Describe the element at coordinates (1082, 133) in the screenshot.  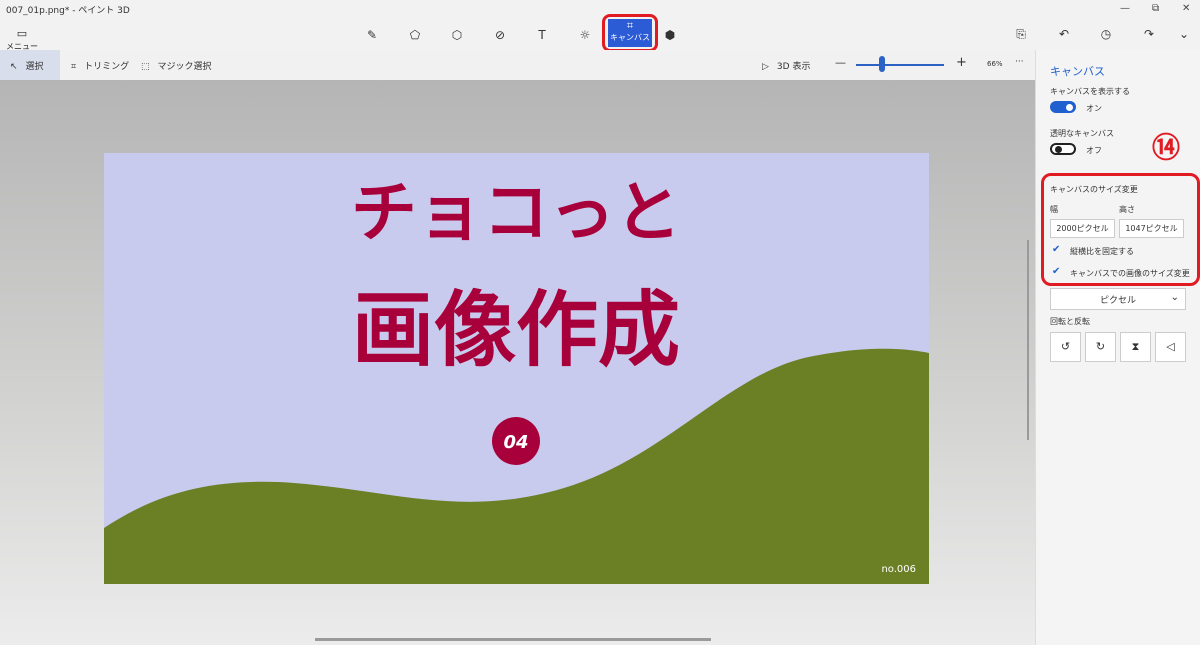
I see `transparent-canvas-label: 透明なキャンバス` at that location.